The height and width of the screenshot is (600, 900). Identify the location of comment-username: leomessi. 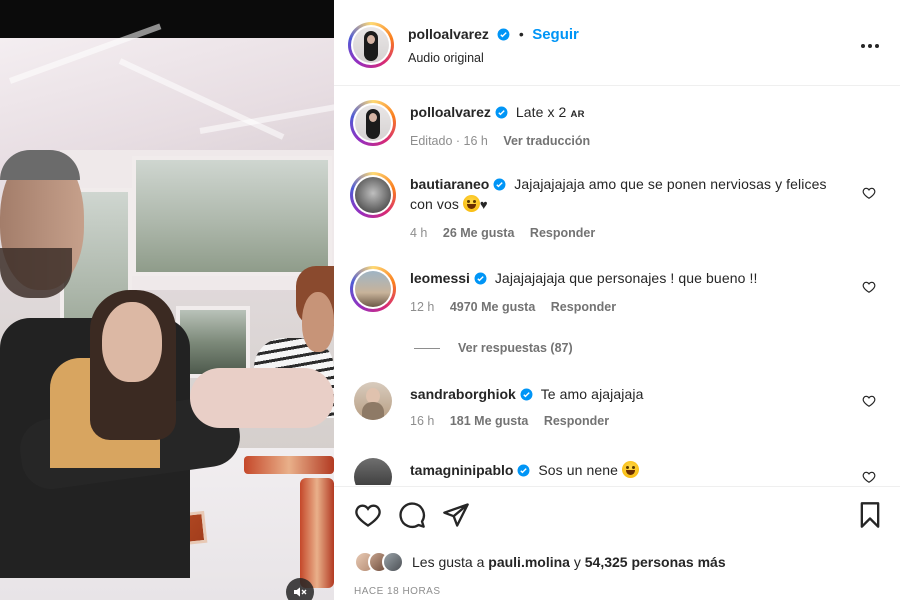
(440, 278).